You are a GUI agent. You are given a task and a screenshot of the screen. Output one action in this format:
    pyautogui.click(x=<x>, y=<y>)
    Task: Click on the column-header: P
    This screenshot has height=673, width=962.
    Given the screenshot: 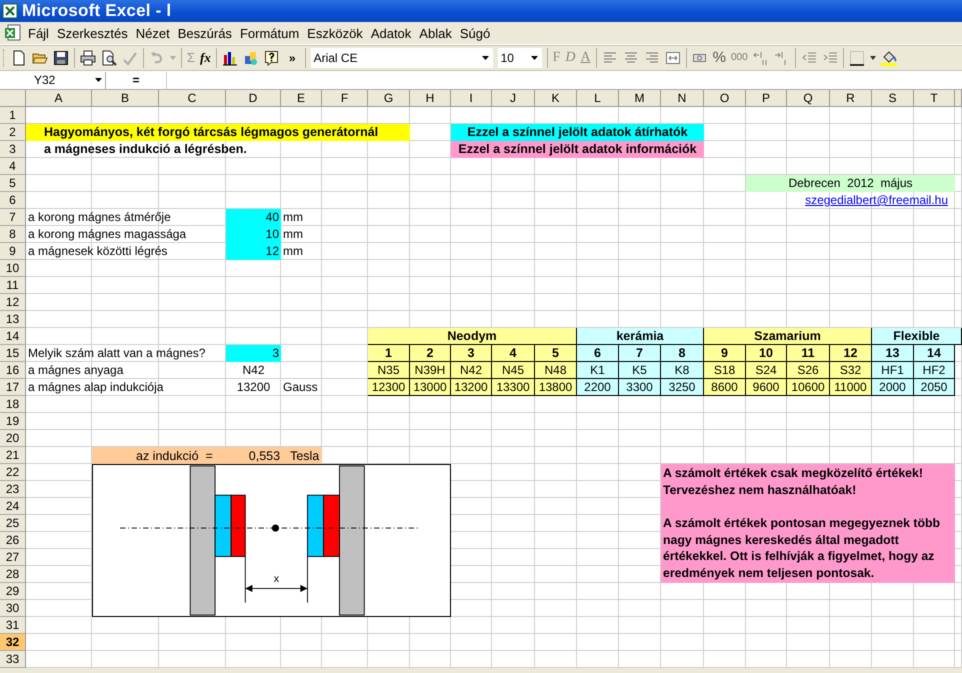 What is the action you would take?
    pyautogui.click(x=766, y=98)
    